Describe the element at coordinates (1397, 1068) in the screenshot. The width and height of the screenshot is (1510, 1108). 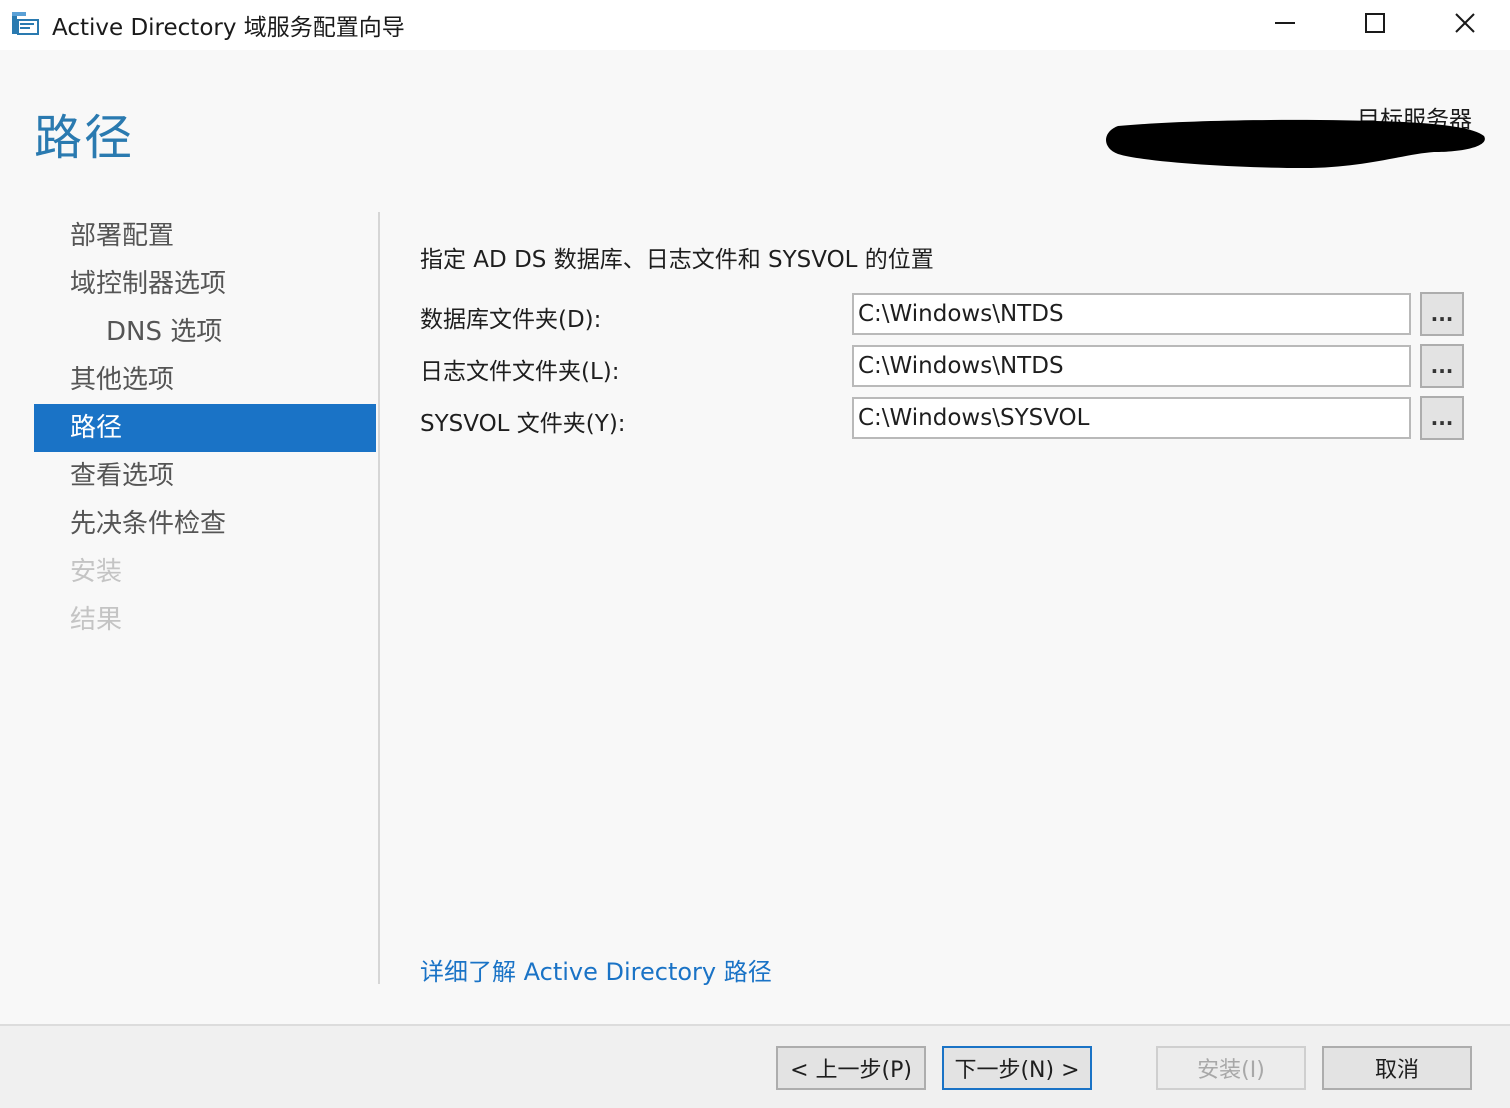
I see `cancel-button: 取消` at that location.